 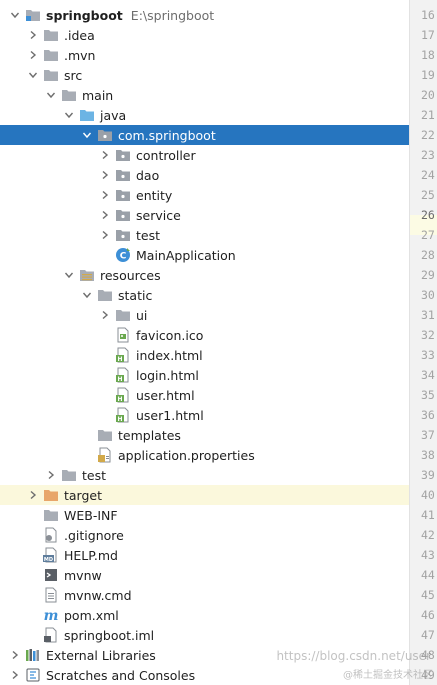 What do you see at coordinates (148, 235) in the screenshot?
I see `tree-label: test` at bounding box center [148, 235].